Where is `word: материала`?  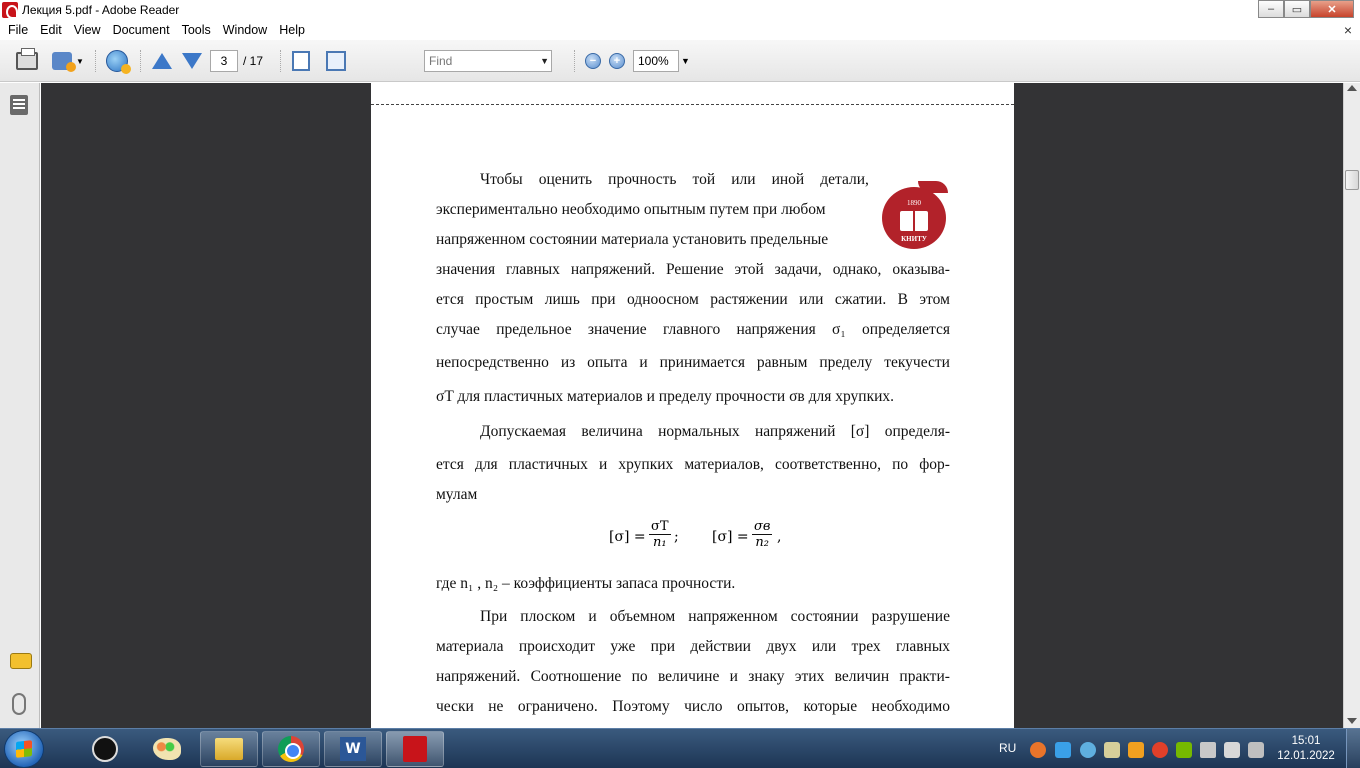
word: материала is located at coordinates (470, 646).